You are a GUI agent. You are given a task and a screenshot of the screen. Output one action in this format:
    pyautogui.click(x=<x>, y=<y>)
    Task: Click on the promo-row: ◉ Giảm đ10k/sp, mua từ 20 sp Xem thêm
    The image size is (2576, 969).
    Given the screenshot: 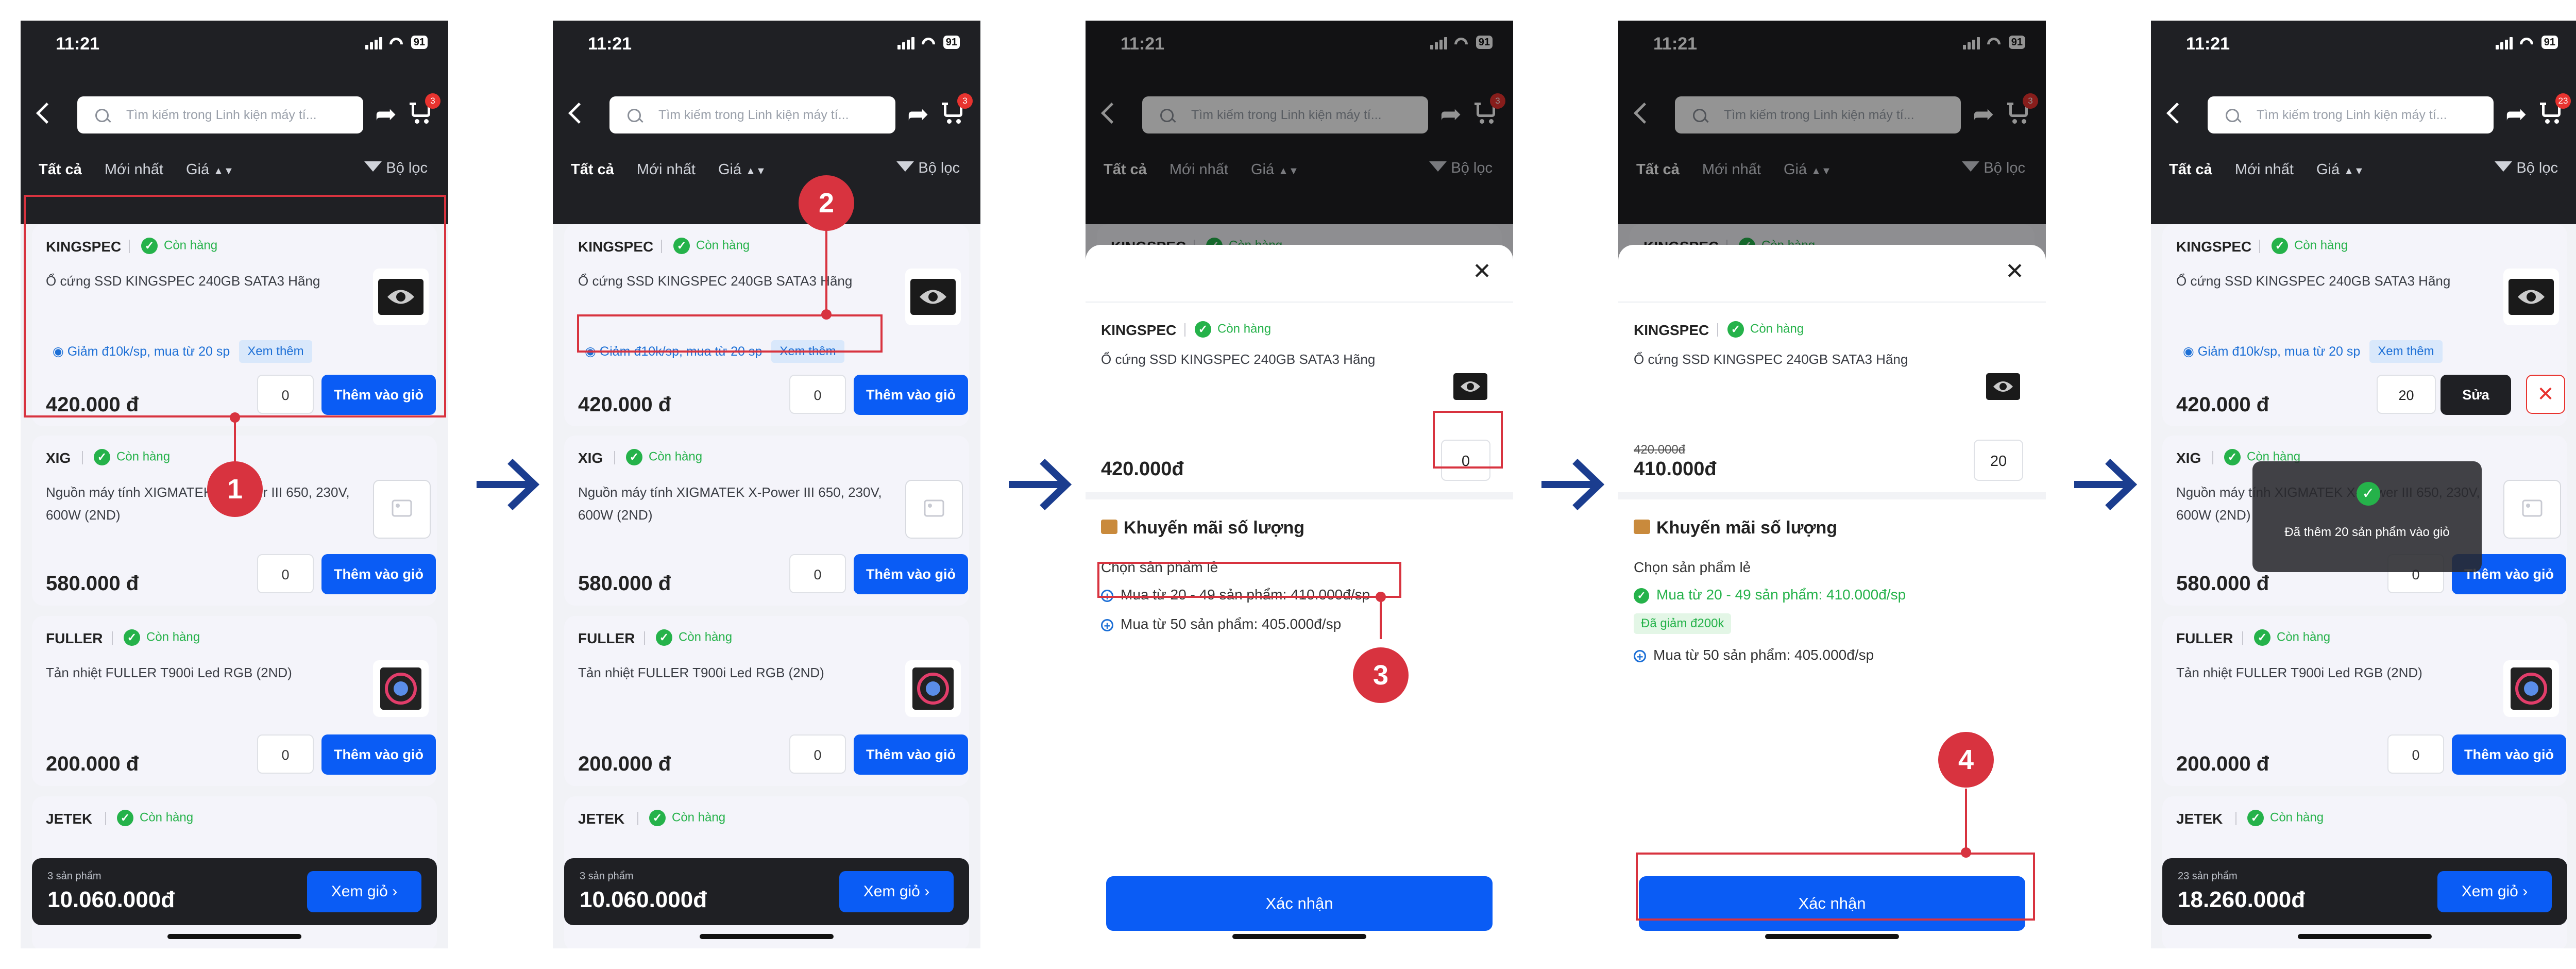 What is the action you would take?
    pyautogui.click(x=2313, y=351)
    